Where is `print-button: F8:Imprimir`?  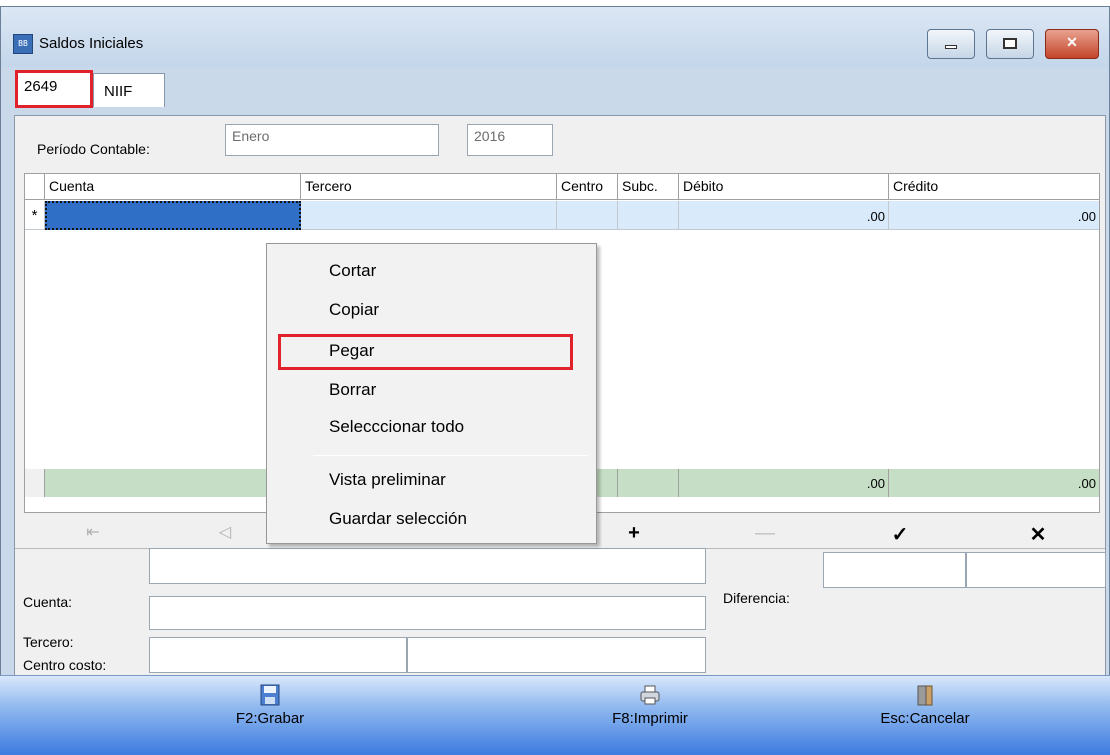
print-button: F8:Imprimir is located at coordinates (650, 715).